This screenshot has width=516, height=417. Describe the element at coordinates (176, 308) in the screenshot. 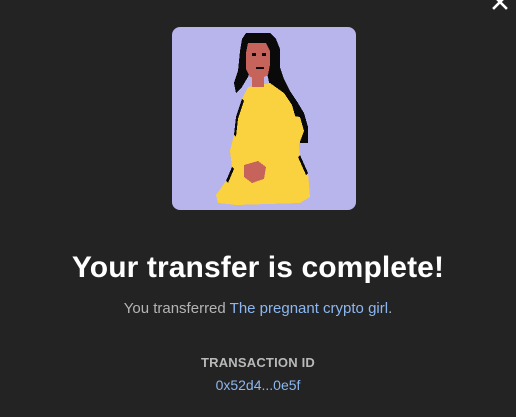

I see `transfer-message-prefix: You transferred` at that location.